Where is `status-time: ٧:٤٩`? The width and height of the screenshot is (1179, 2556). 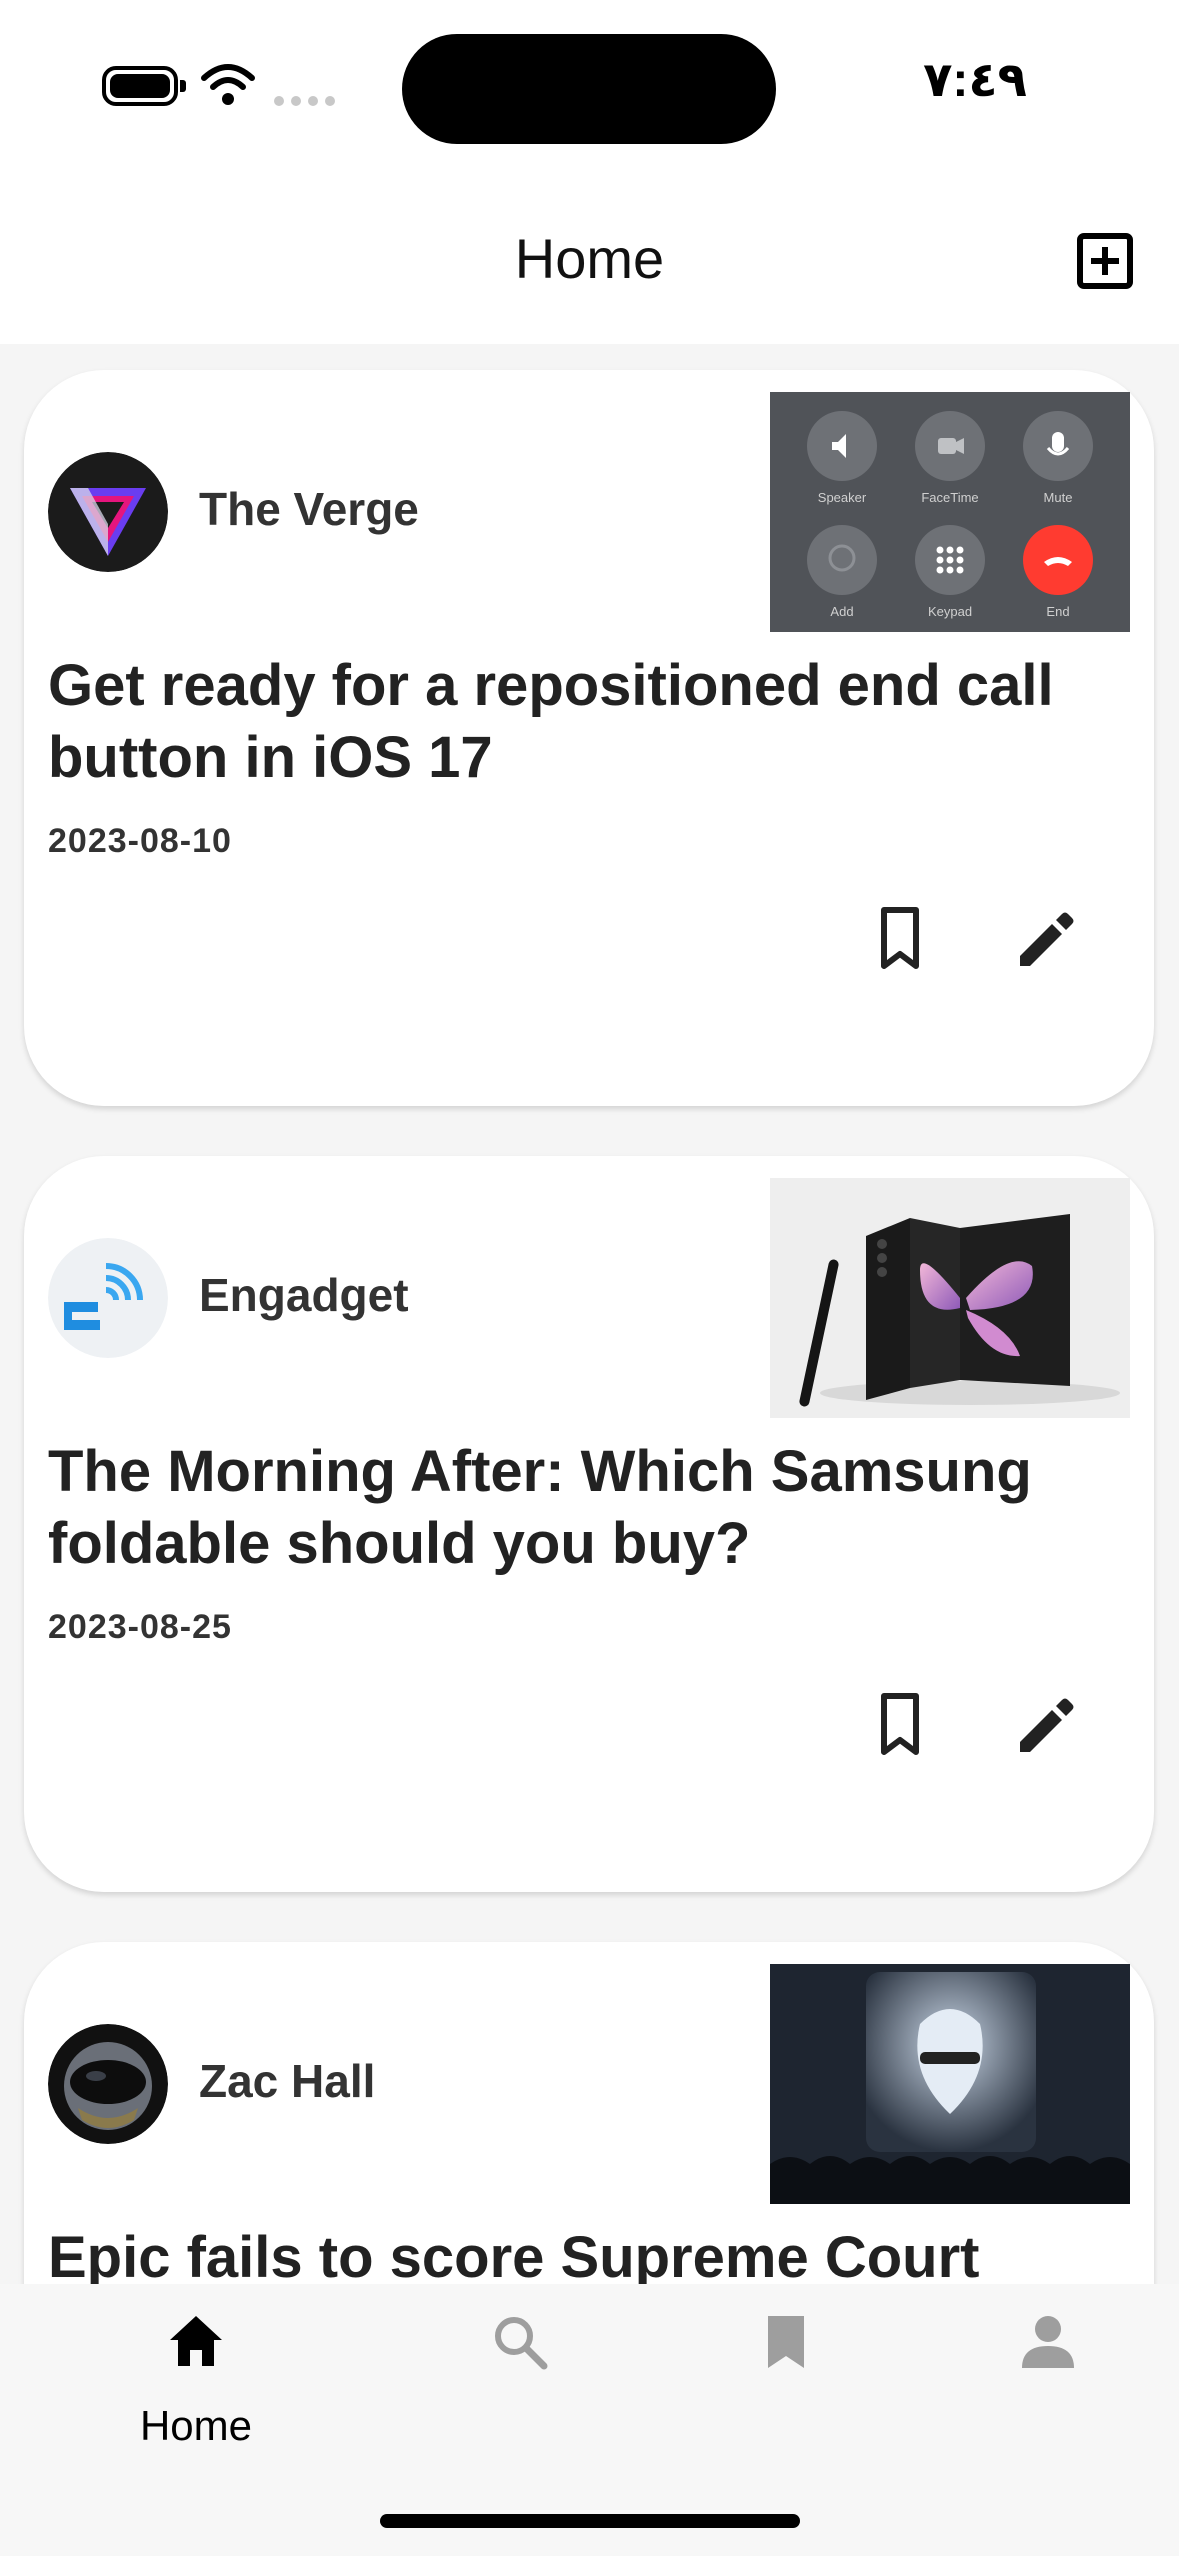 status-time: ٧:٤٩ is located at coordinates (975, 80).